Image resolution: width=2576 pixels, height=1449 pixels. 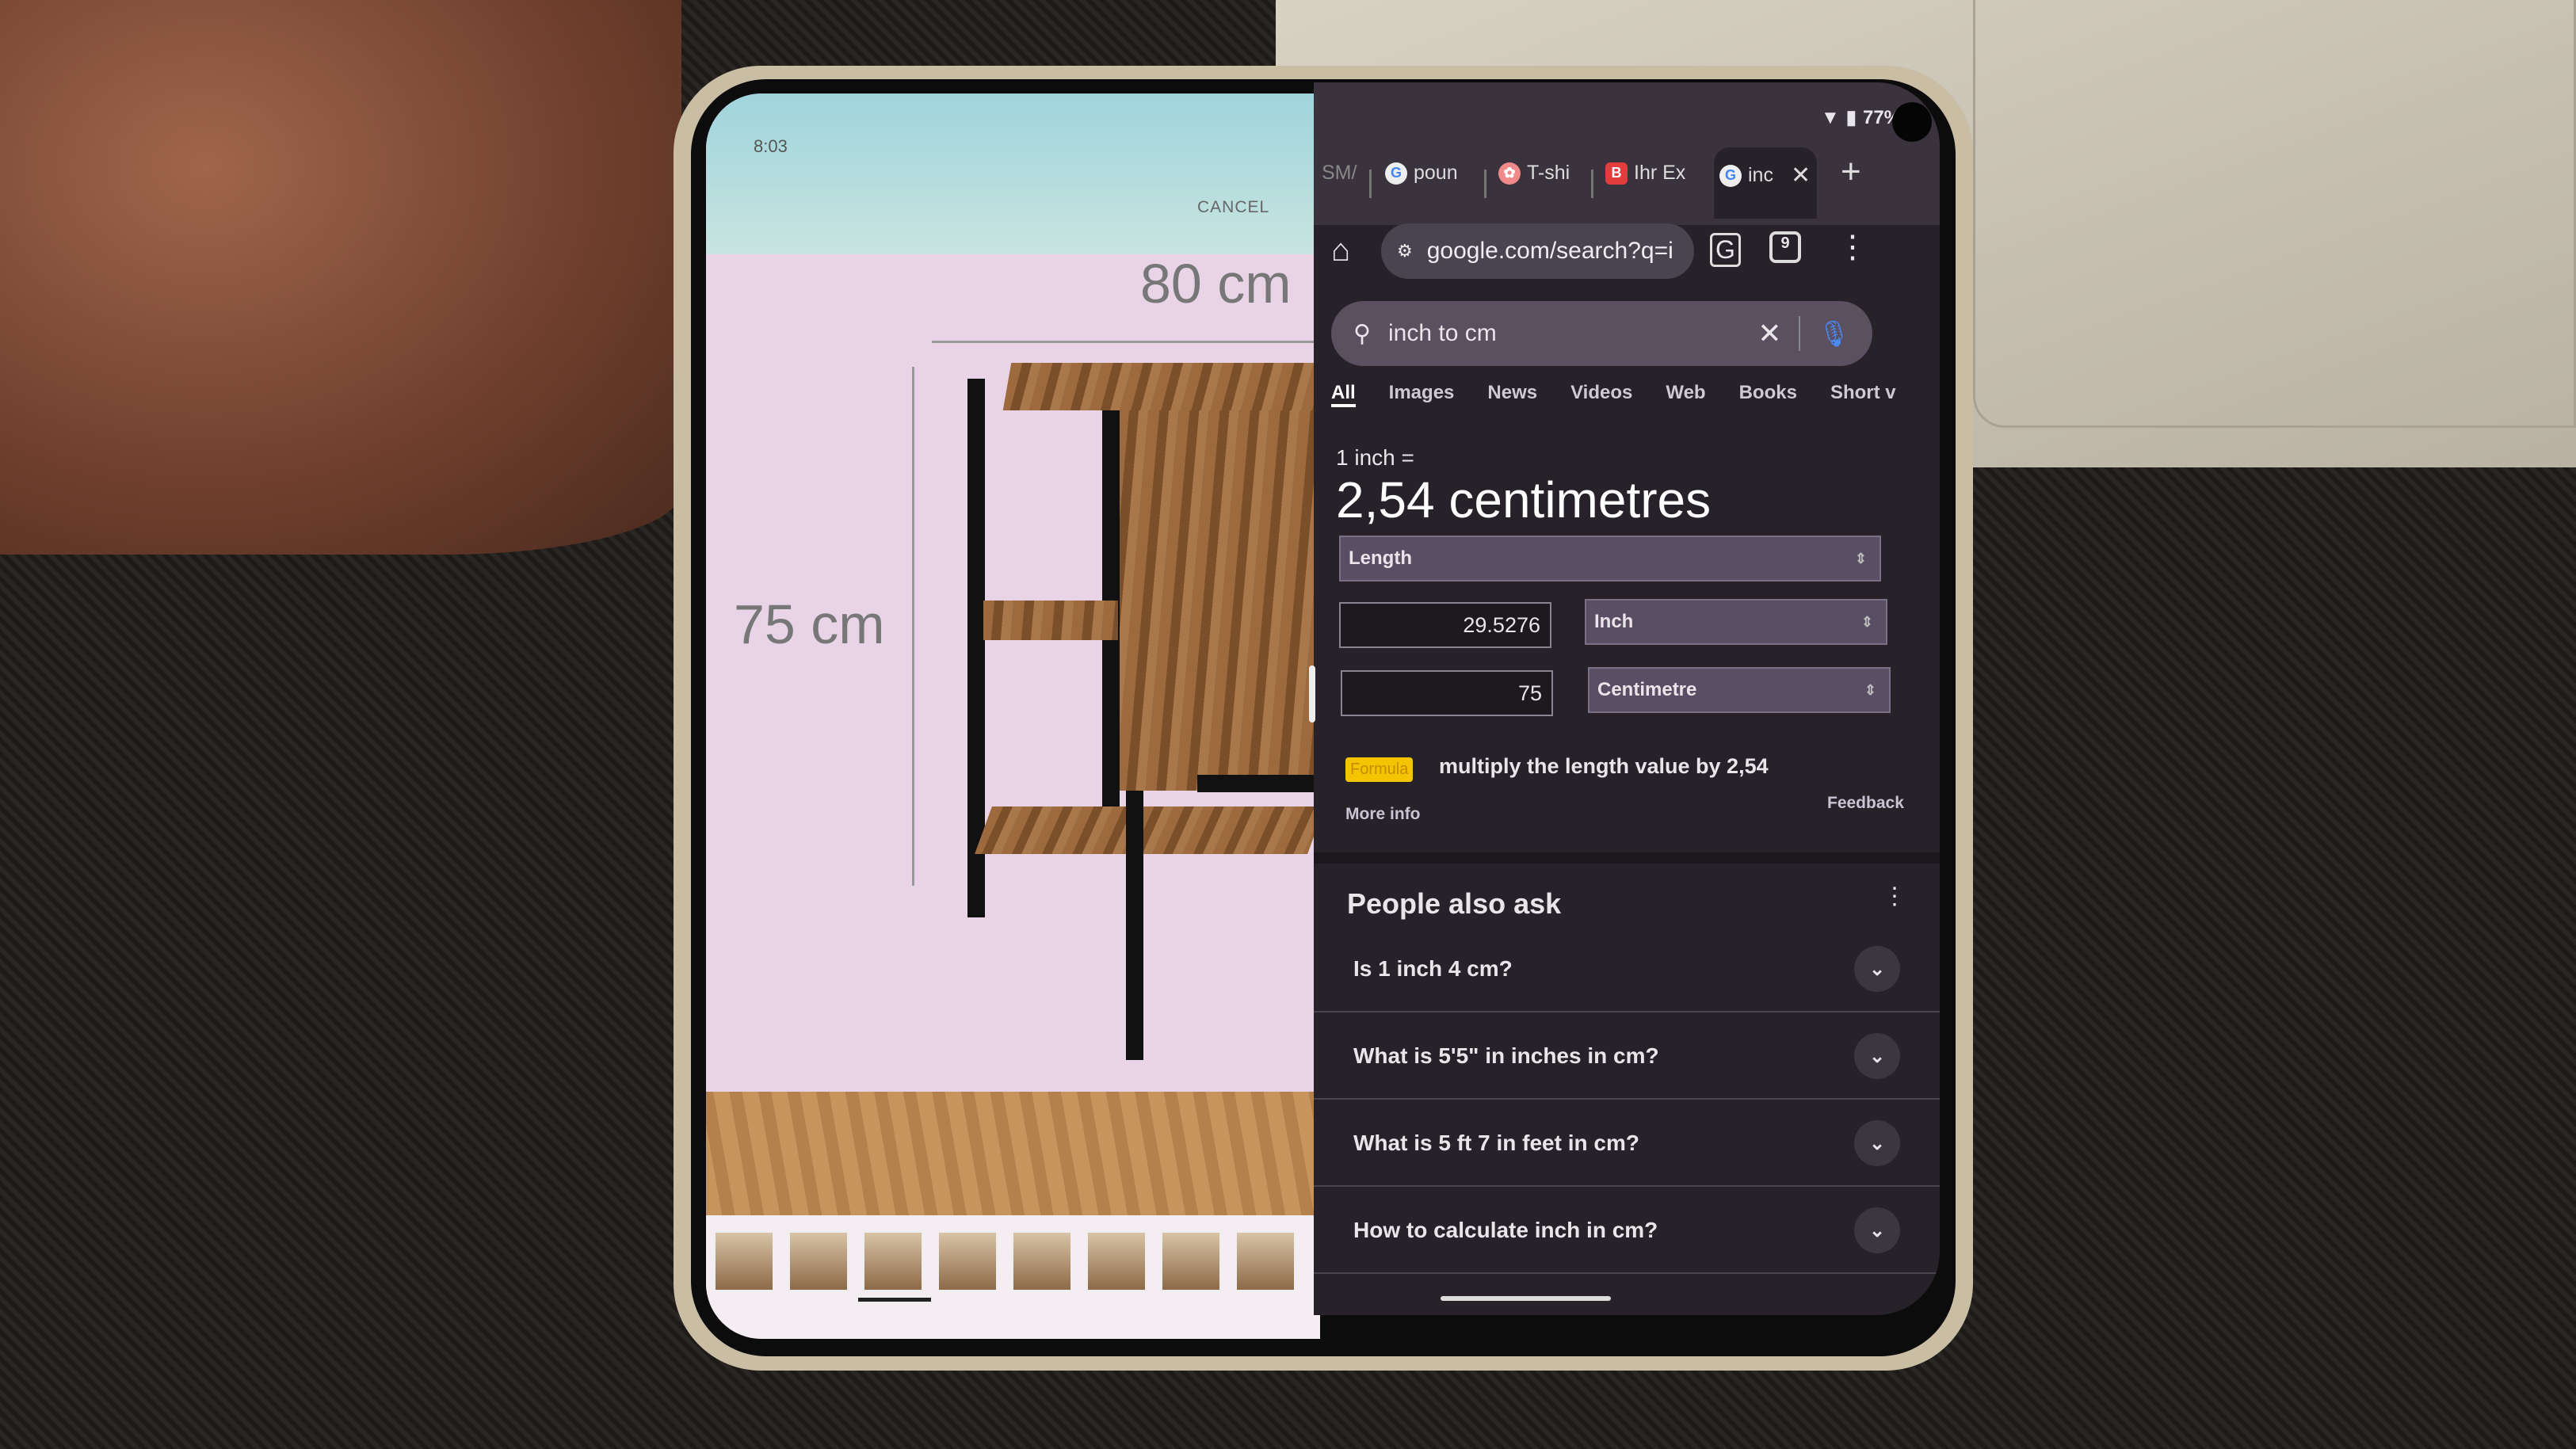 What do you see at coordinates (1645, 173) in the screenshot?
I see `tab: B Ihr Ex` at bounding box center [1645, 173].